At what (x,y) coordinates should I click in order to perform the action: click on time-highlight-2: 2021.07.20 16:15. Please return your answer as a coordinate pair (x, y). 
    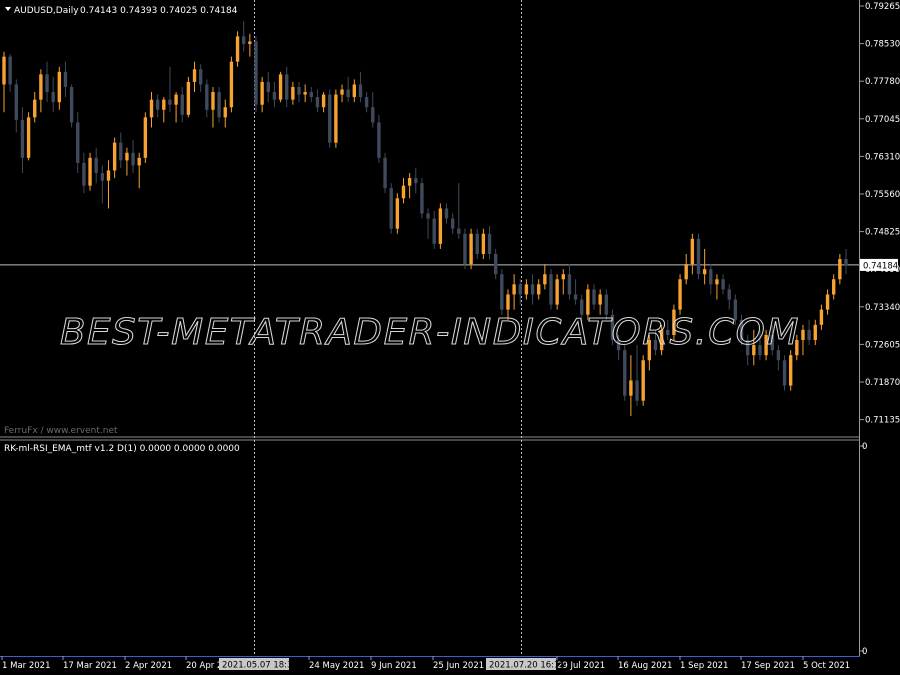
    Looking at the image, I should click on (527, 666).